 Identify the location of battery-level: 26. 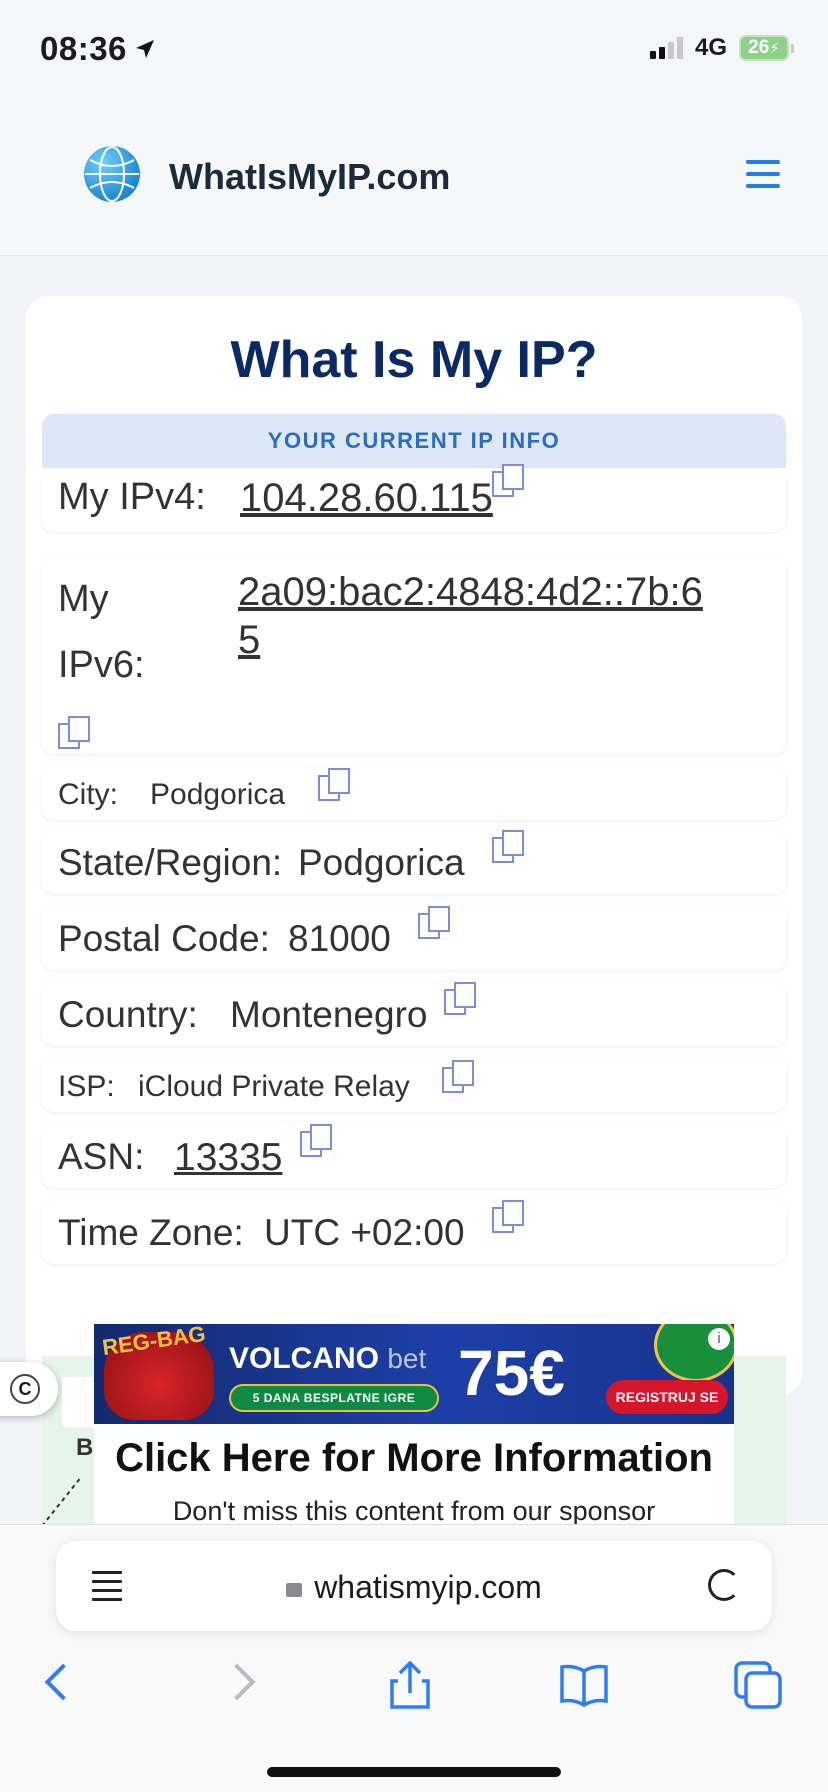
(759, 47).